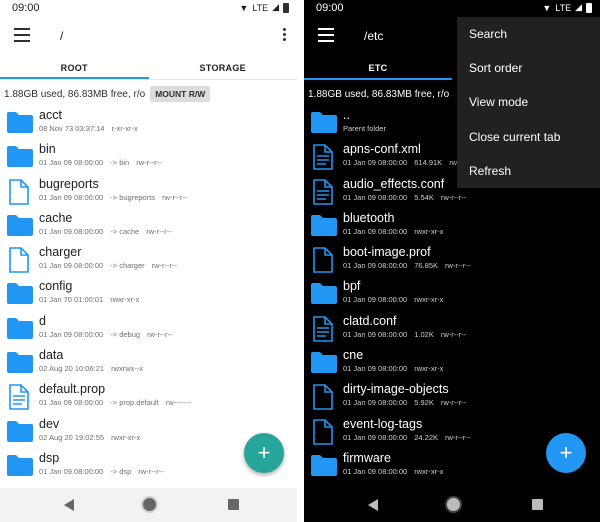 The height and width of the screenshot is (522, 600). I want to click on file-name: .., so click(346, 115).